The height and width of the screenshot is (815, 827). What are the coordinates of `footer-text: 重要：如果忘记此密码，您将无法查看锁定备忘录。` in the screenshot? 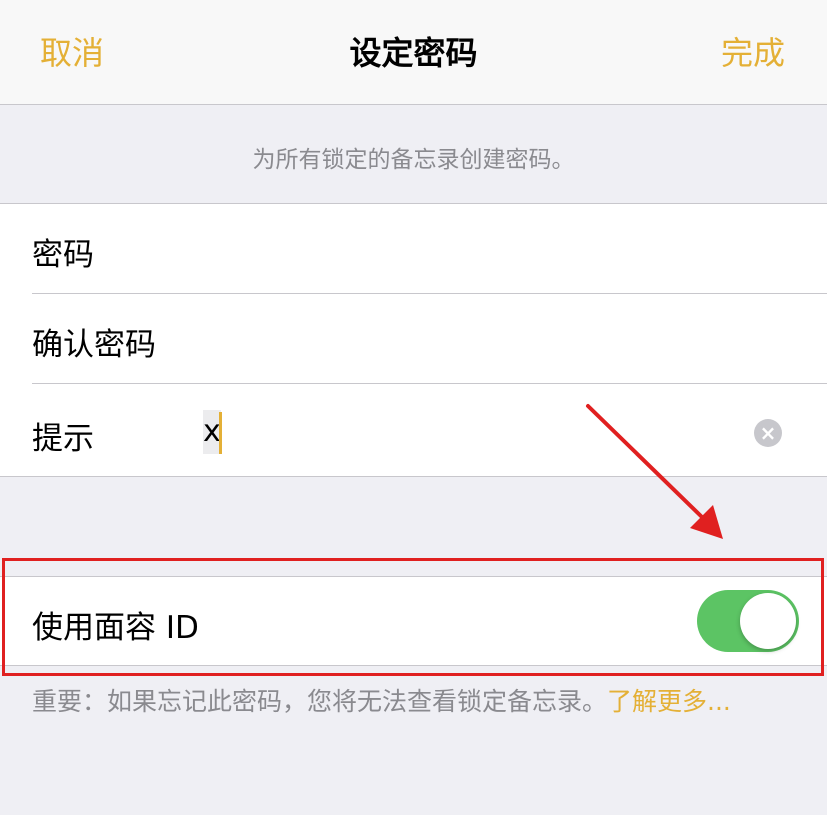 It's located at (320, 701).